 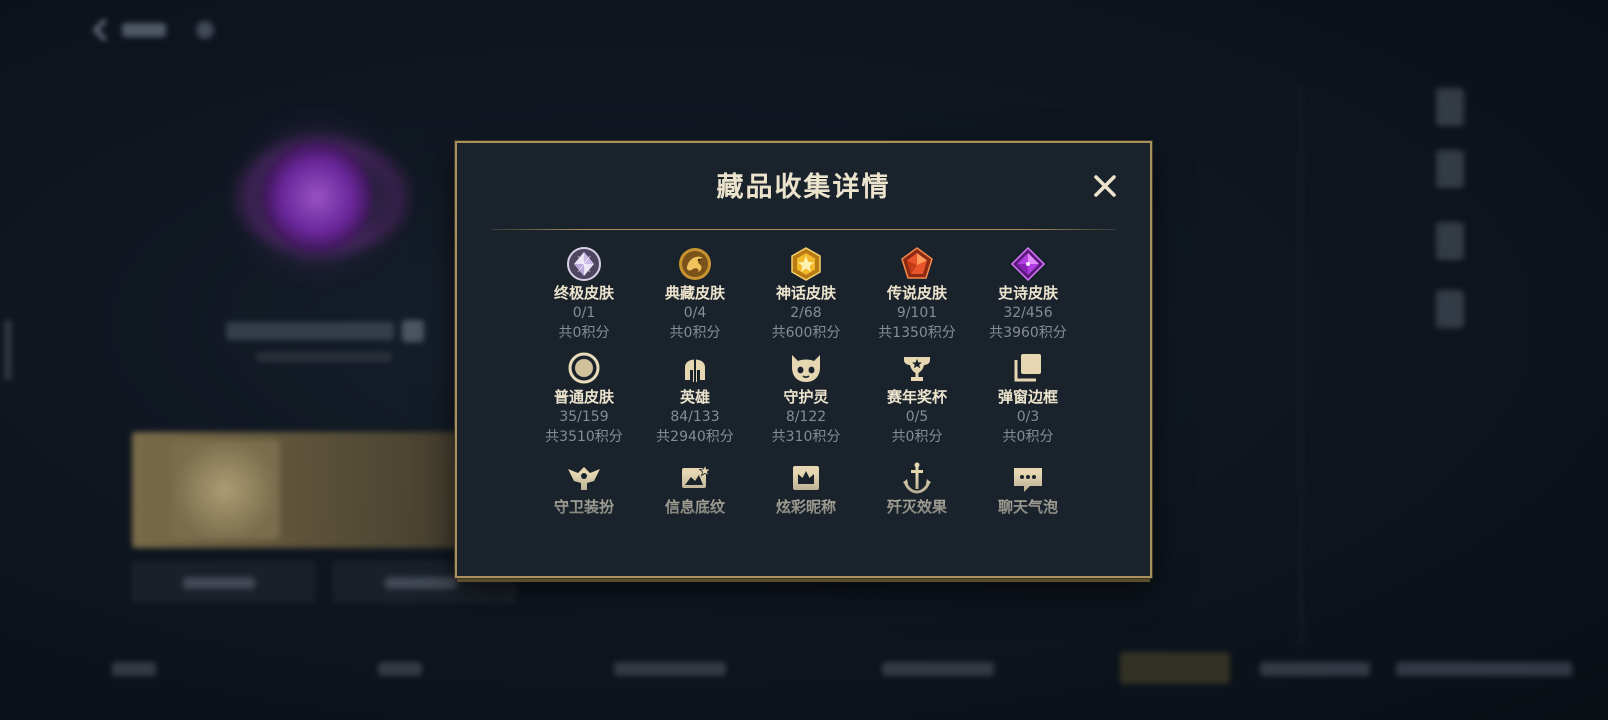 I want to click on collection-item-info-card: 信息底纹, so click(x=695, y=488).